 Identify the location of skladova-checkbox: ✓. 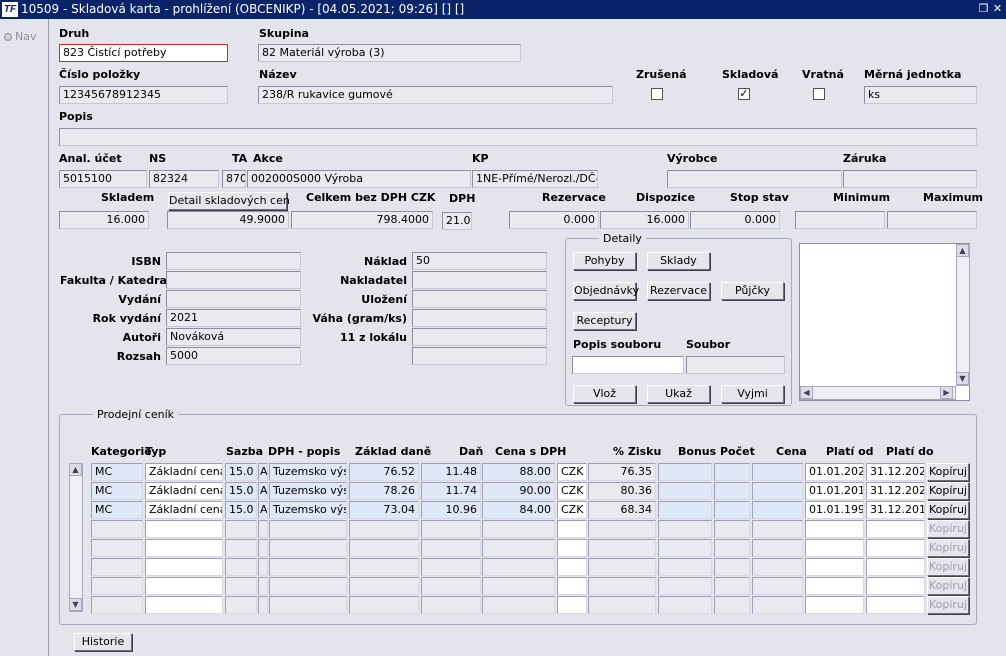
(744, 94).